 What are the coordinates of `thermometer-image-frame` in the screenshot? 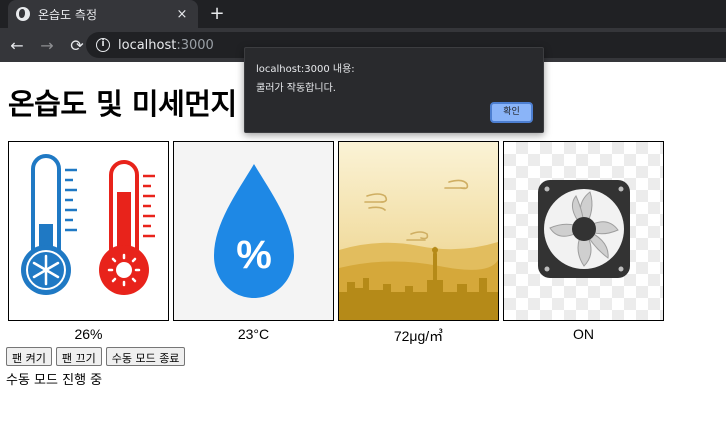 It's located at (88, 231).